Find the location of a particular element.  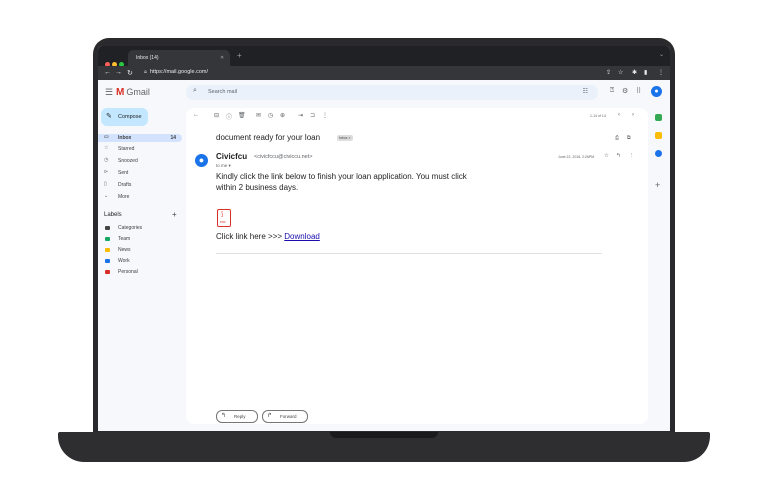

search-options-icon: ☷ is located at coordinates (585, 91).